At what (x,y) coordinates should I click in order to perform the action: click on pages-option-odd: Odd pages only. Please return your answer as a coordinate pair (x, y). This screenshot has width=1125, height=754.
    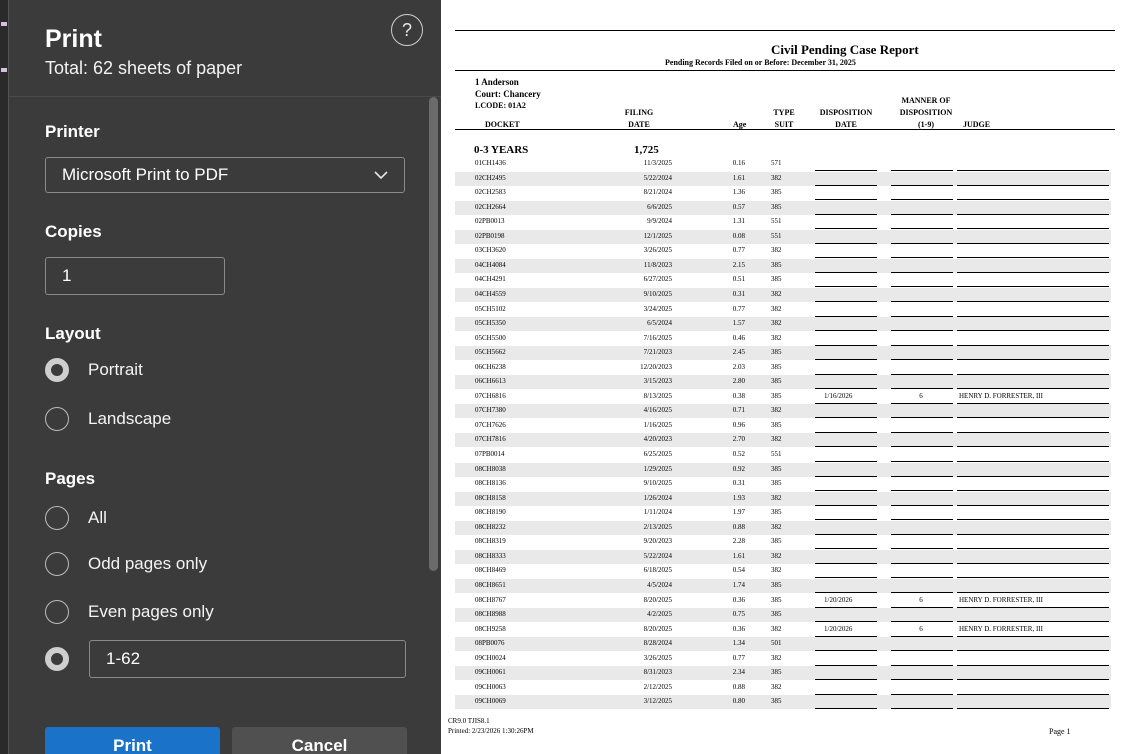
    Looking at the image, I should click on (126, 564).